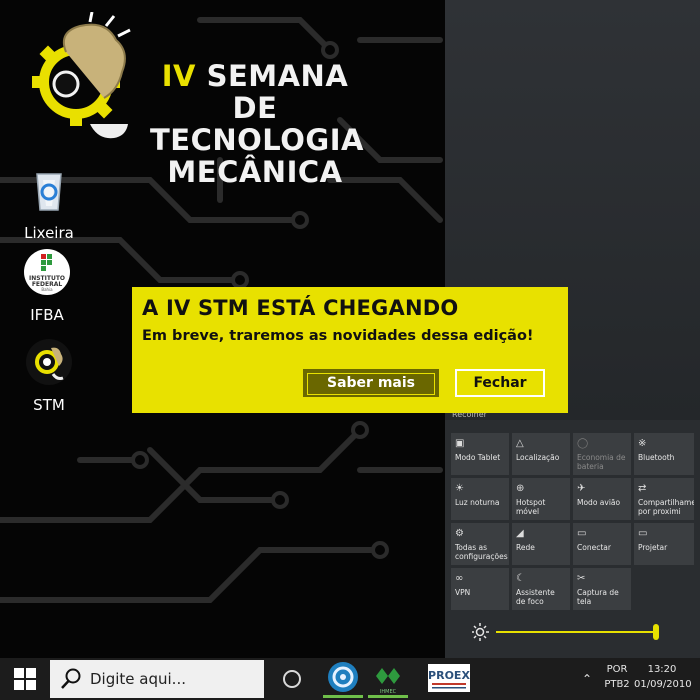 The width and height of the screenshot is (700, 700). Describe the element at coordinates (481, 552) in the screenshot. I see `tile-label: Todas as configurações` at that location.